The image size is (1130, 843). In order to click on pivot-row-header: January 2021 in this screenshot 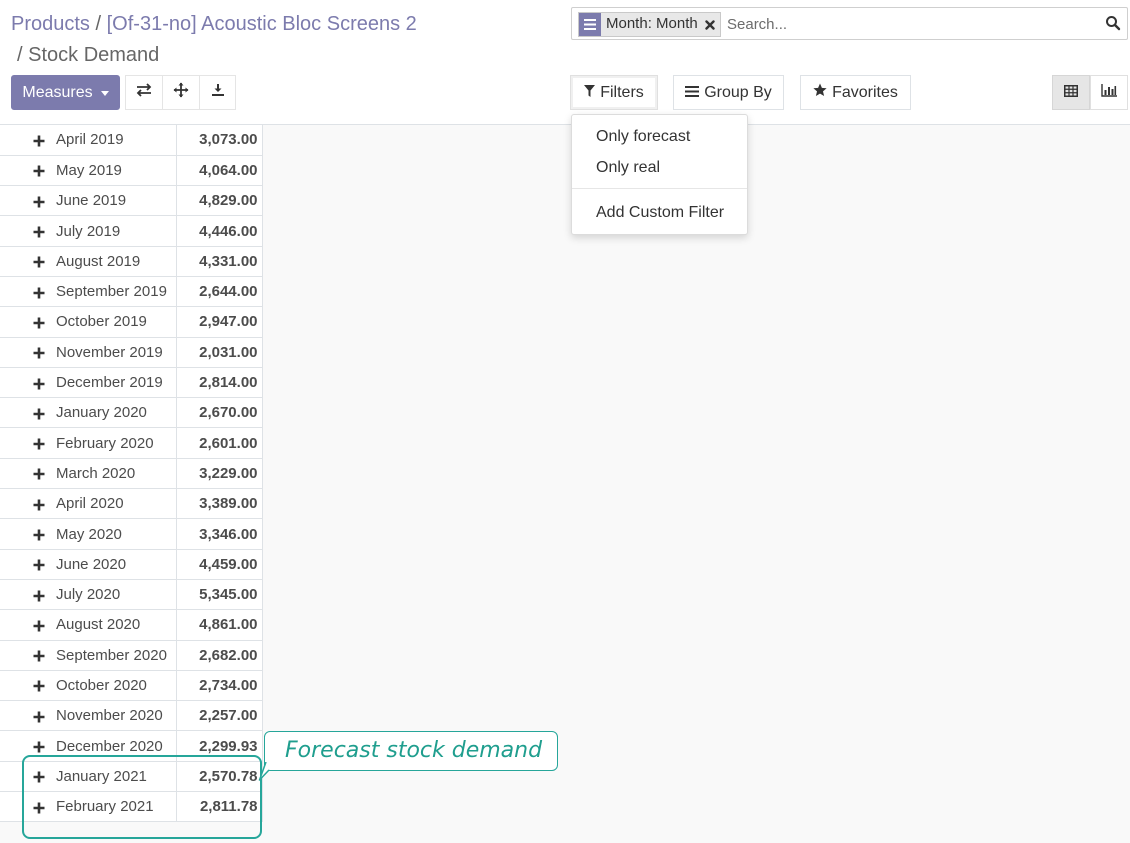, I will do `click(88, 777)`.